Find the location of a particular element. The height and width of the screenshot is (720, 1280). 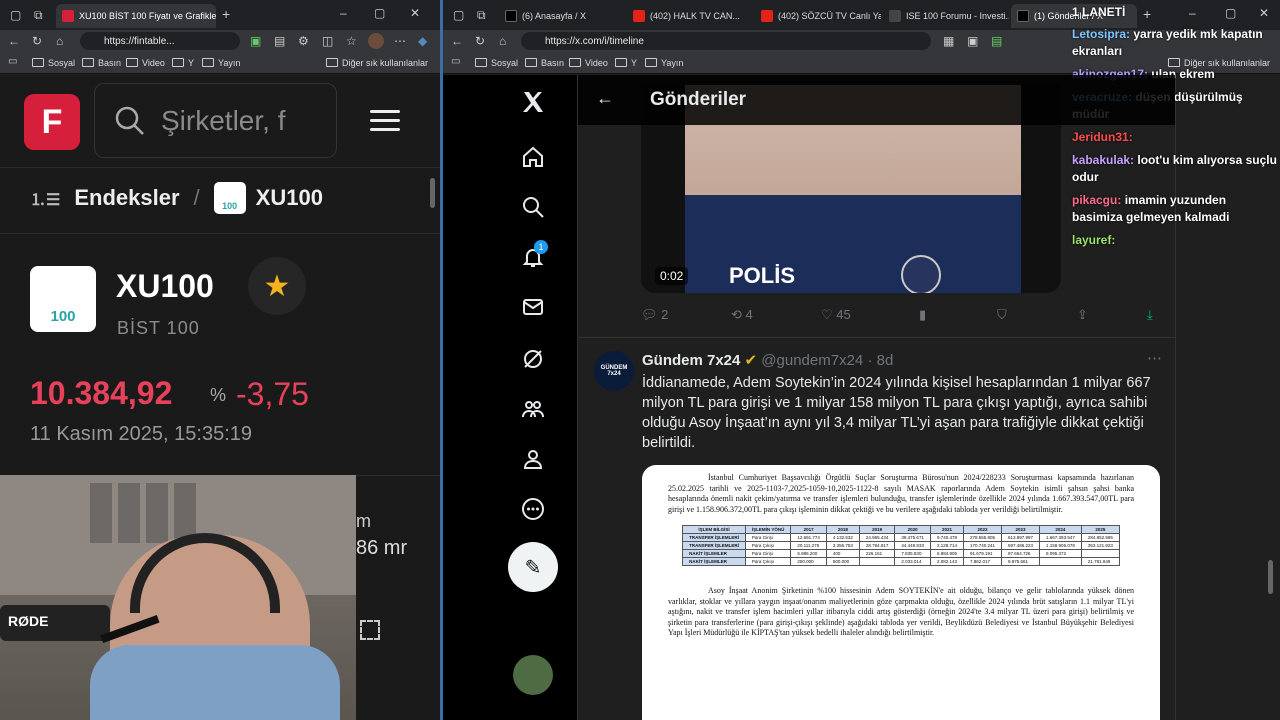

bookmark-other: Diğer sık kullanılanlar is located at coordinates (377, 63).